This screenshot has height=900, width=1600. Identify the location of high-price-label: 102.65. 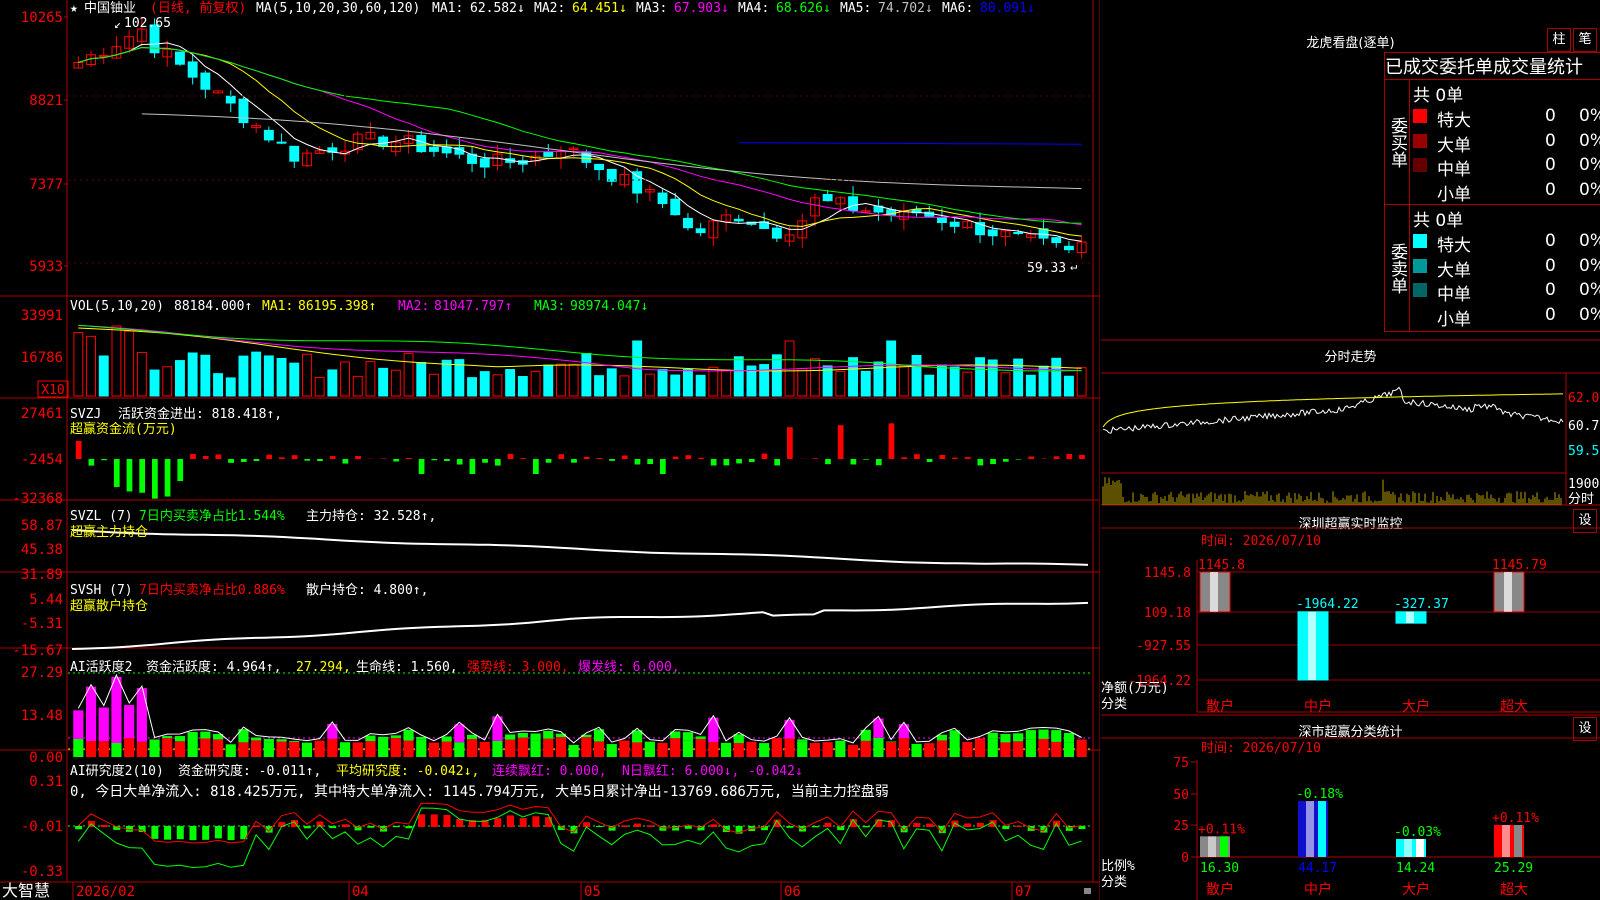
(147, 23).